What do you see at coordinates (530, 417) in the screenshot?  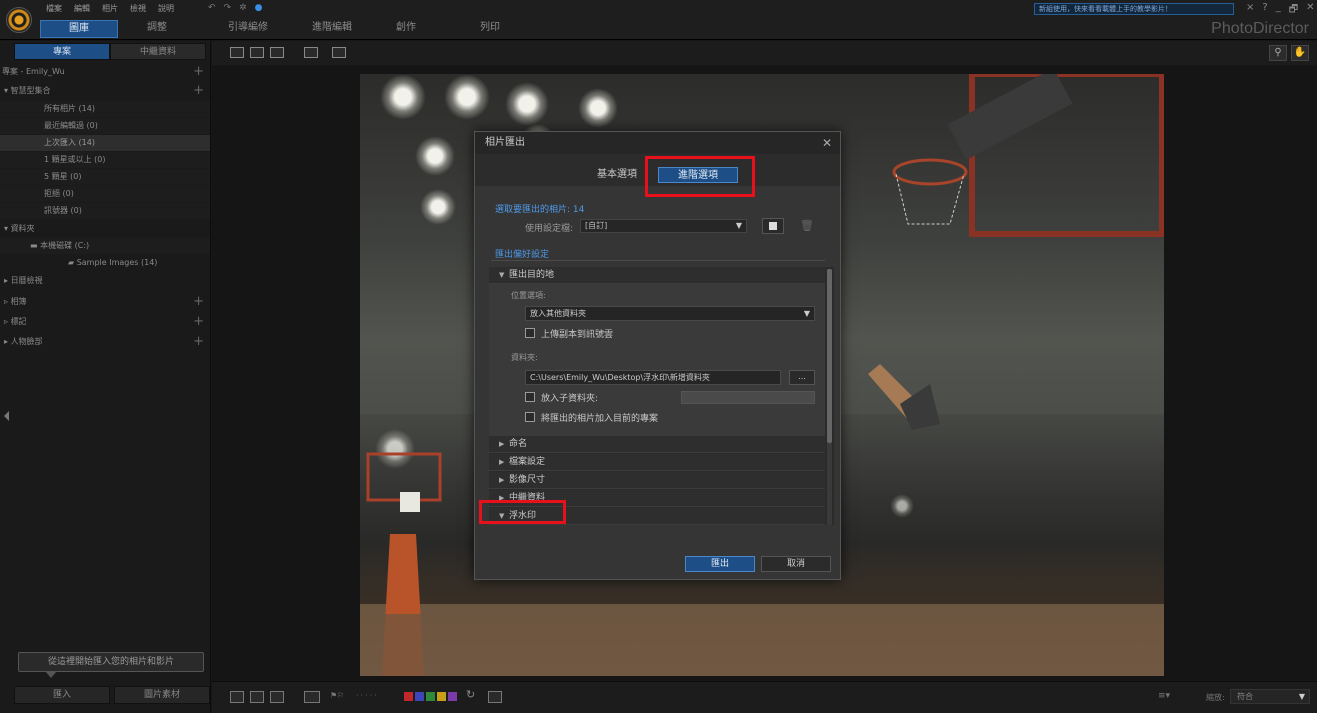 I see `add-to-project-checkbox` at bounding box center [530, 417].